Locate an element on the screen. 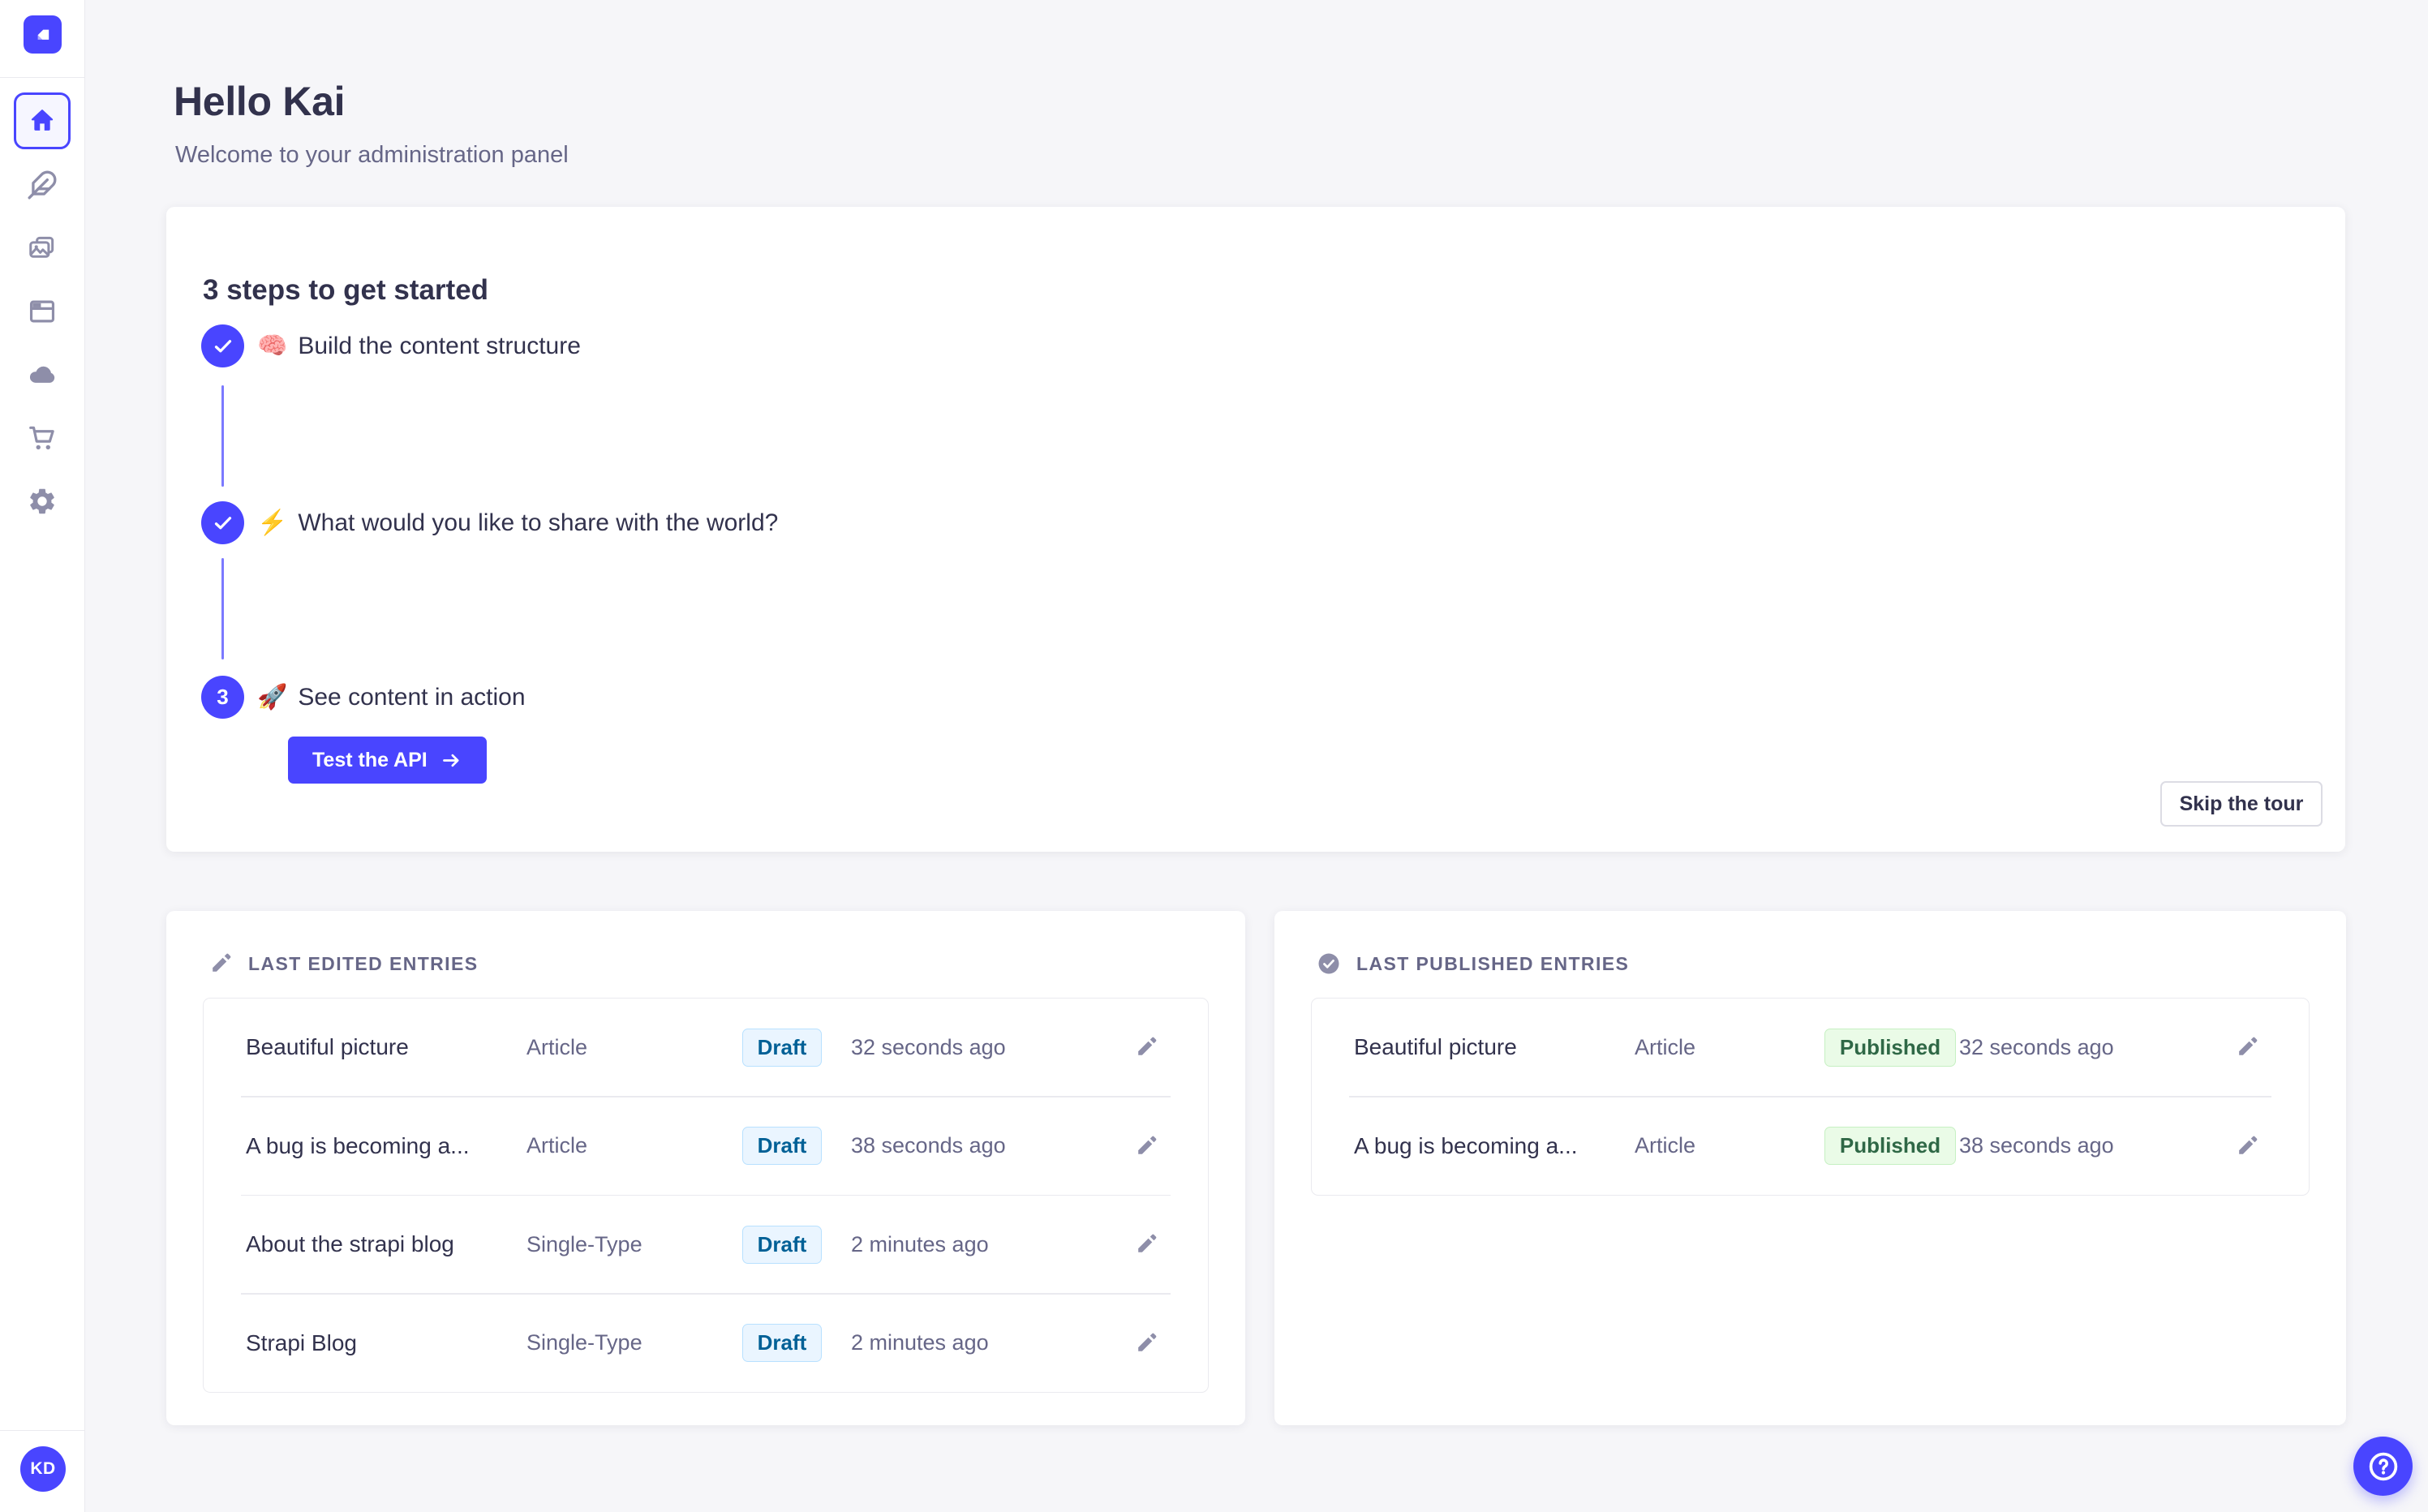 This screenshot has width=2428, height=1512. settings-gear-icon is located at coordinates (42, 501).